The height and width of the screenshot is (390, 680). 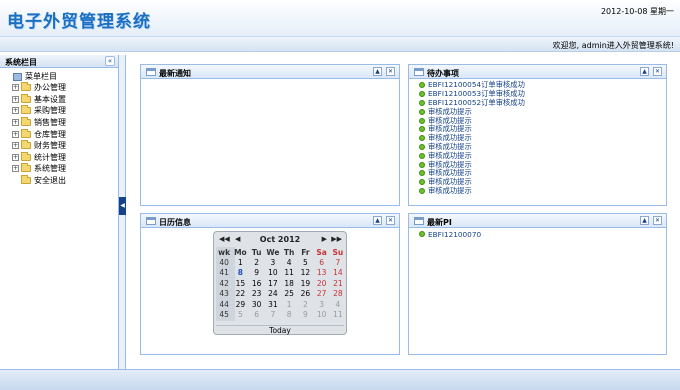 What do you see at coordinates (542, 191) in the screenshot?
I see `todo-item: 审核成功提示` at bounding box center [542, 191].